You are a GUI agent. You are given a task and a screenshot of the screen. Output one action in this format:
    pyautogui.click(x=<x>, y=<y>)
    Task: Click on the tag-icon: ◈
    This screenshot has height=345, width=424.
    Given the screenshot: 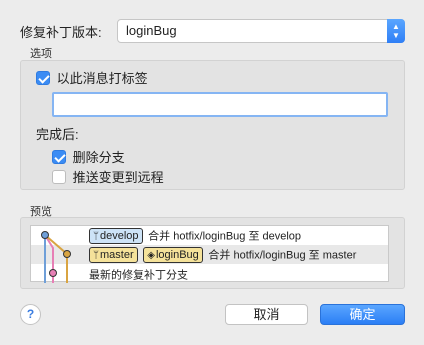 What is the action you would take?
    pyautogui.click(x=151, y=255)
    